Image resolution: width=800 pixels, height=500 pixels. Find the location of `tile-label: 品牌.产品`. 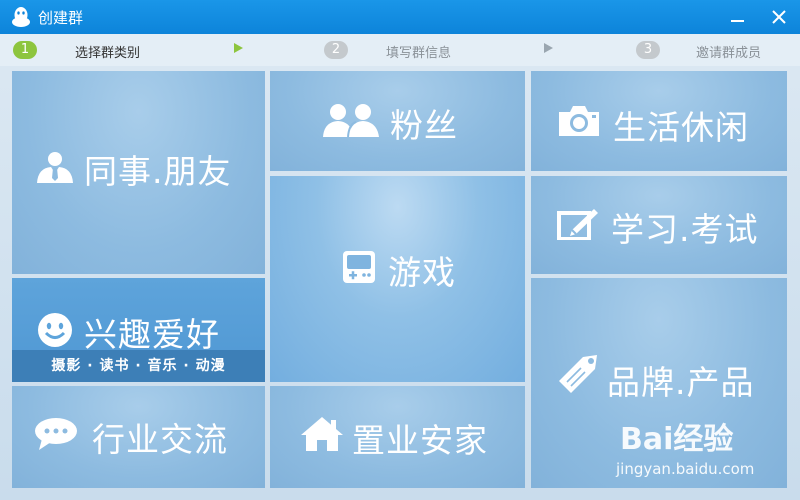

tile-label: 品牌.产品 is located at coordinates (681, 382).